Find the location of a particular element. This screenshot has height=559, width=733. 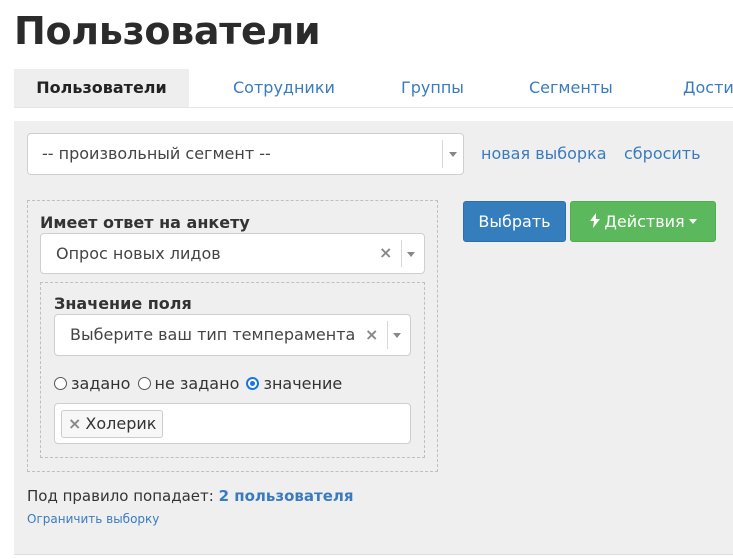

remove-tag-icon: × is located at coordinates (74, 423).